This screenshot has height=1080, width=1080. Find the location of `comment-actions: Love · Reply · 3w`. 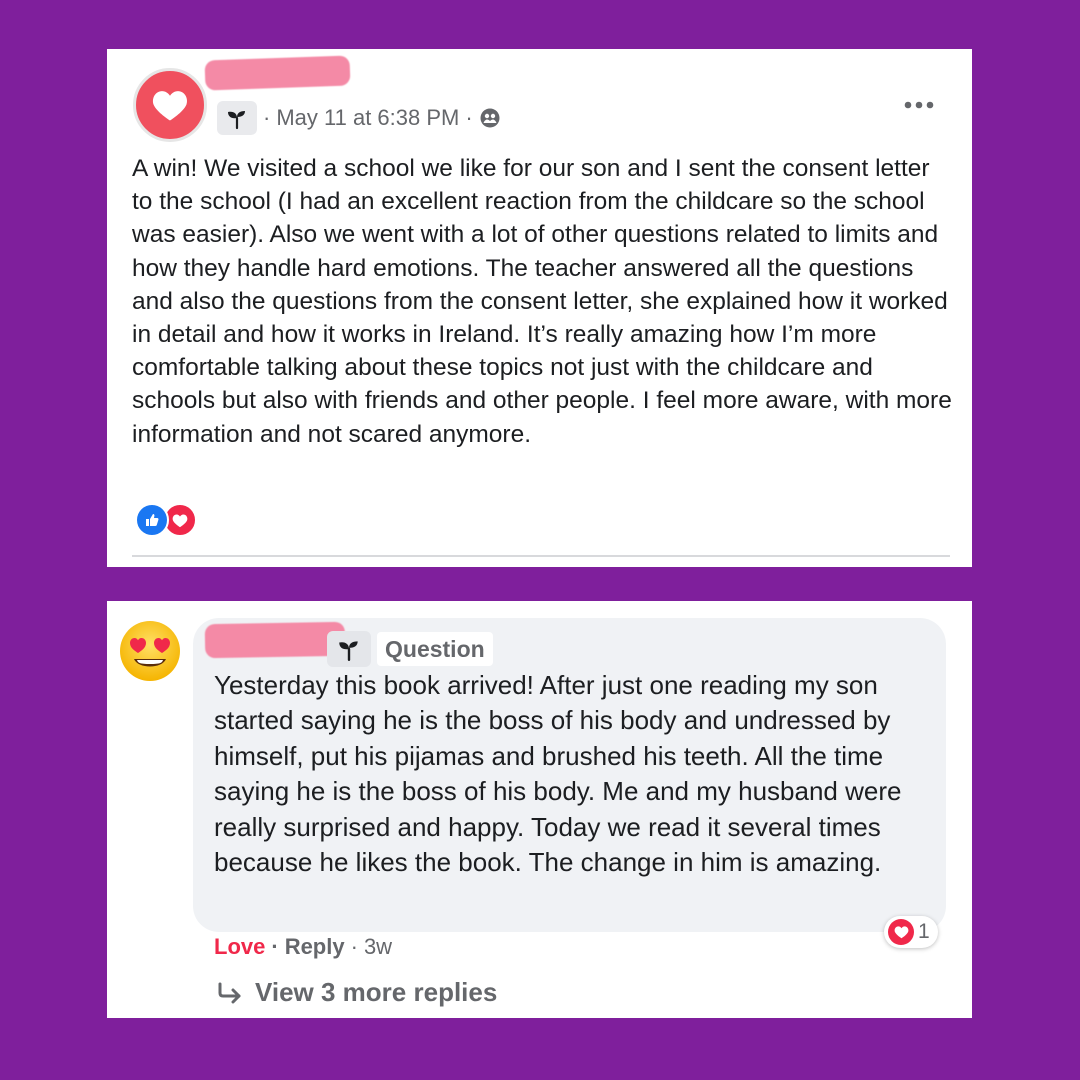

comment-actions: Love · Reply · 3w is located at coordinates (303, 947).